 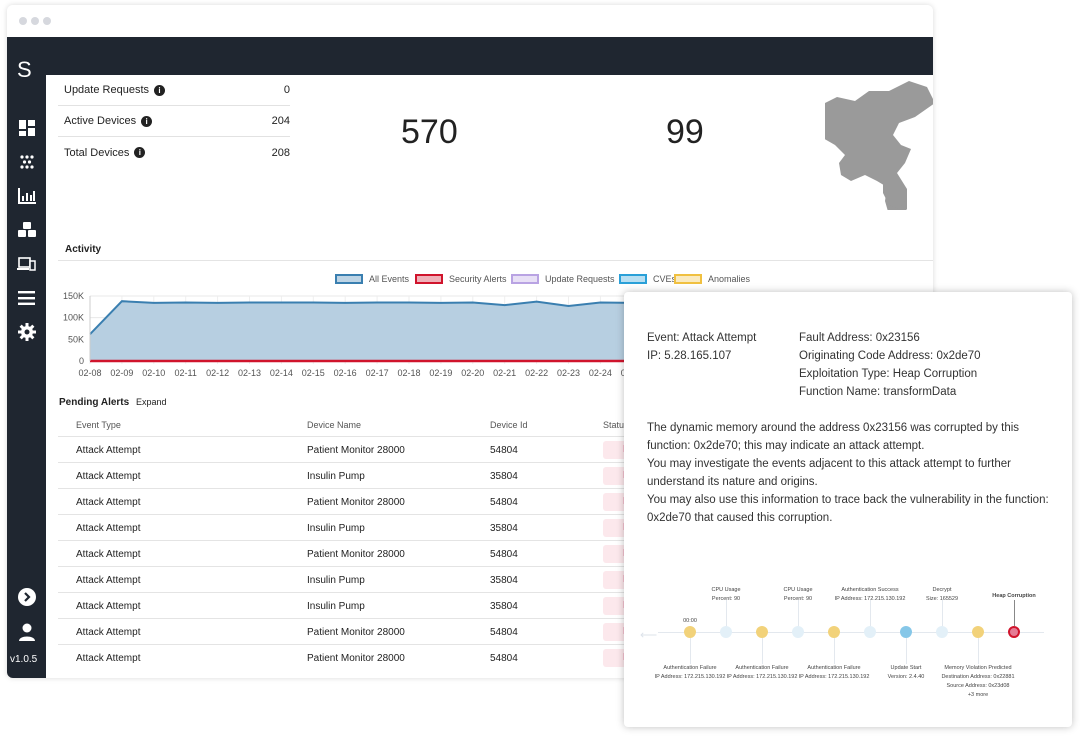 I want to click on cubes-icon, so click(x=26, y=229).